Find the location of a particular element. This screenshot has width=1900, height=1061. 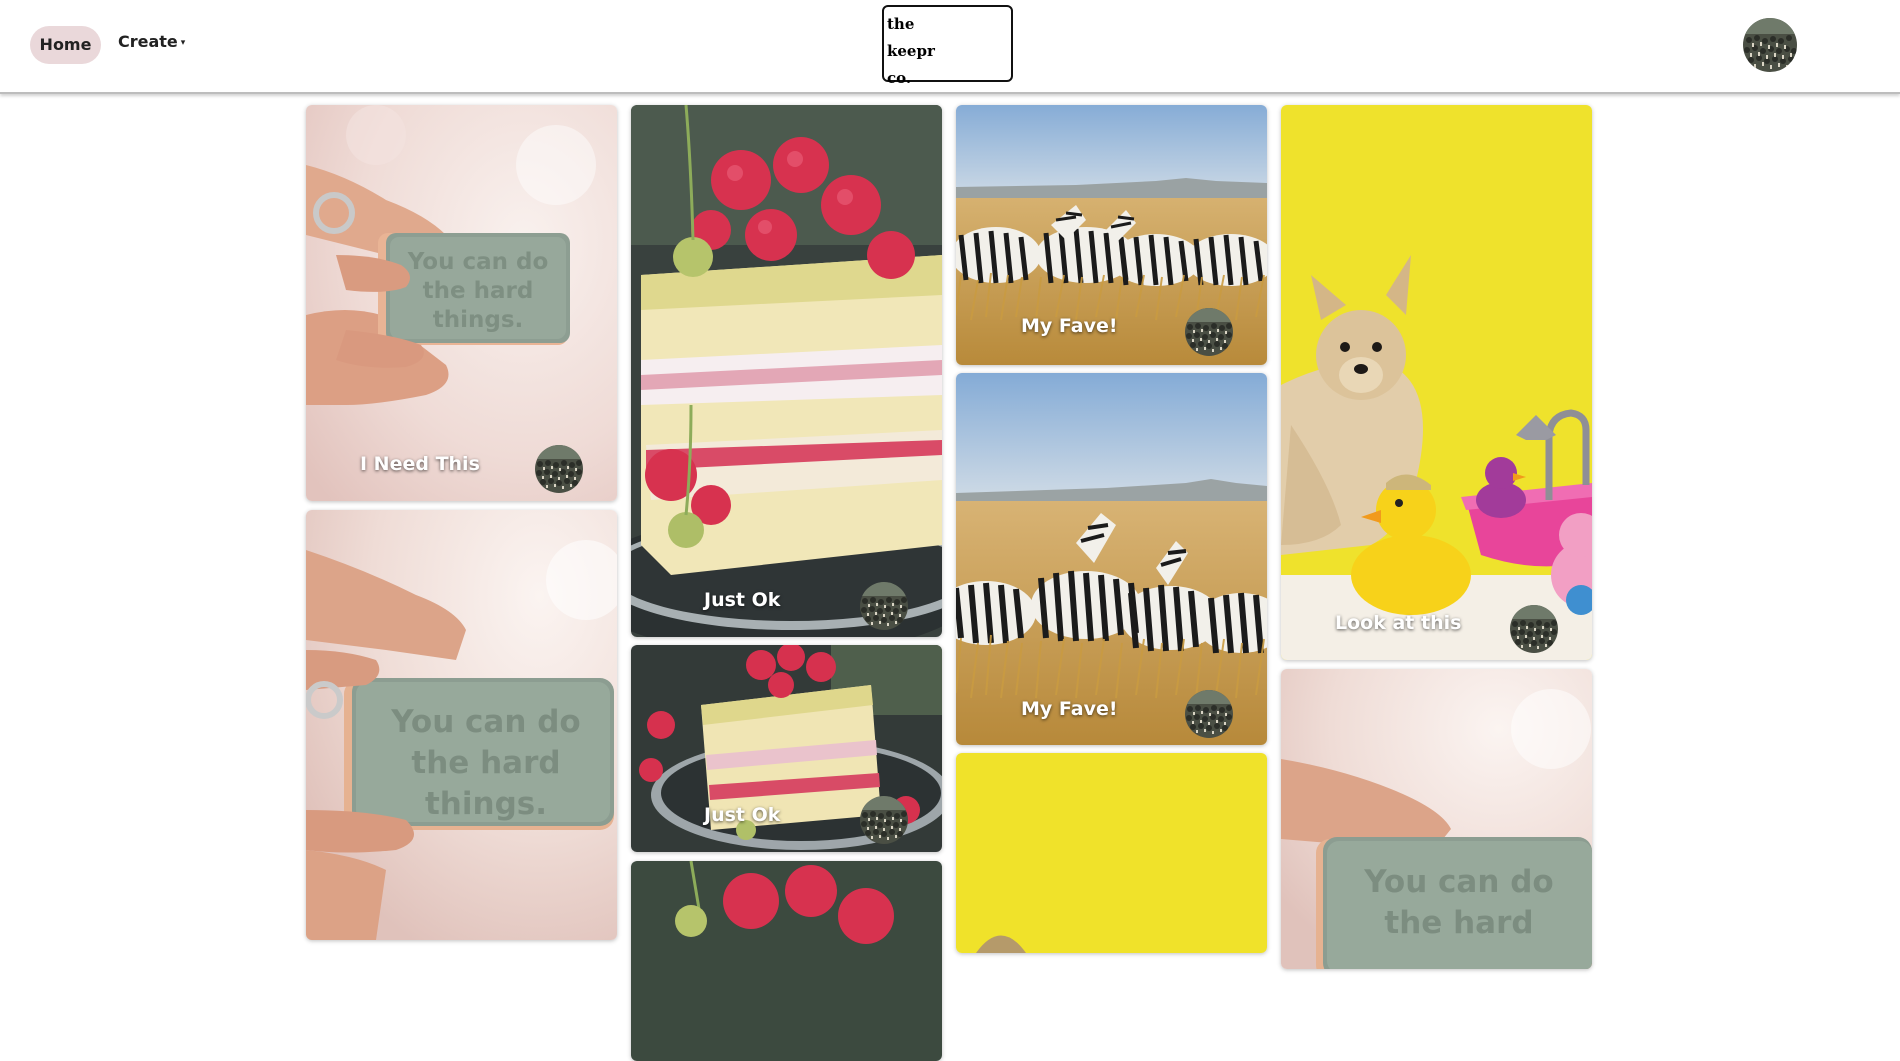

create-dropdown: Create ▾ is located at coordinates (151, 42).